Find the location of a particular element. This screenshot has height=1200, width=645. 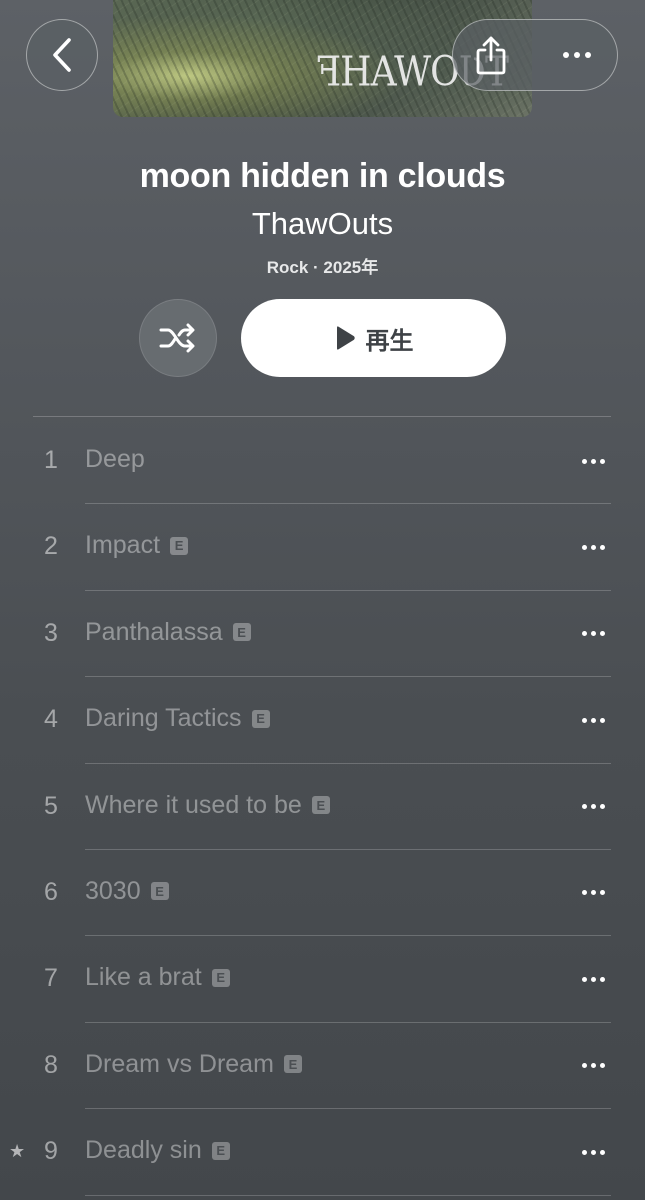

track-title-group: Where it used to be E is located at coordinates (207, 805).